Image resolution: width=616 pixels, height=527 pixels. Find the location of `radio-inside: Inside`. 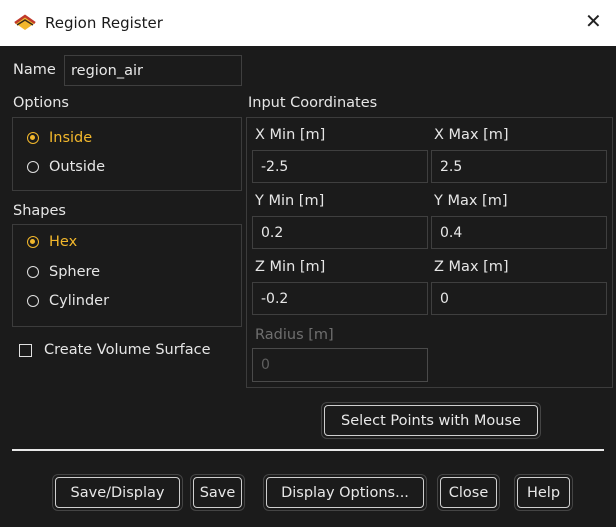

radio-inside: Inside is located at coordinates (59, 138).